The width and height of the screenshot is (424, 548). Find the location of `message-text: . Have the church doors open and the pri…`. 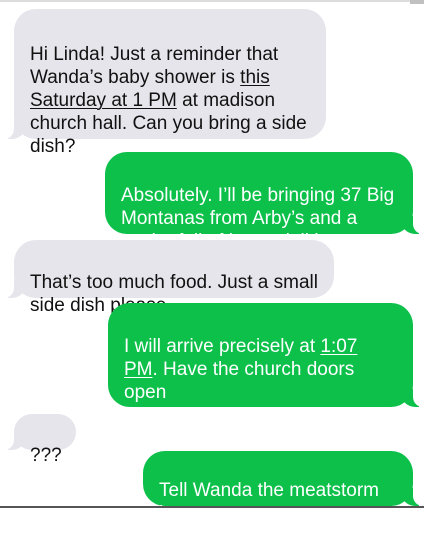

message-text: . Have the church doors open and the pri… is located at coordinates (259, 404).